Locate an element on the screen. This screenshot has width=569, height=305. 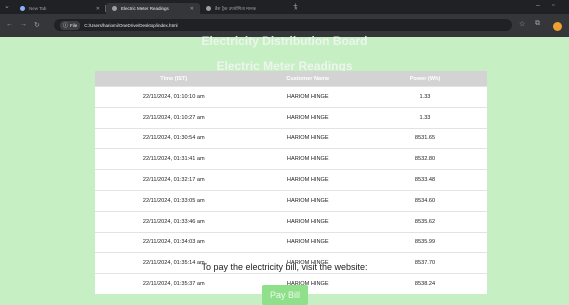
file-chip: ⓘ File is located at coordinates (70, 25).